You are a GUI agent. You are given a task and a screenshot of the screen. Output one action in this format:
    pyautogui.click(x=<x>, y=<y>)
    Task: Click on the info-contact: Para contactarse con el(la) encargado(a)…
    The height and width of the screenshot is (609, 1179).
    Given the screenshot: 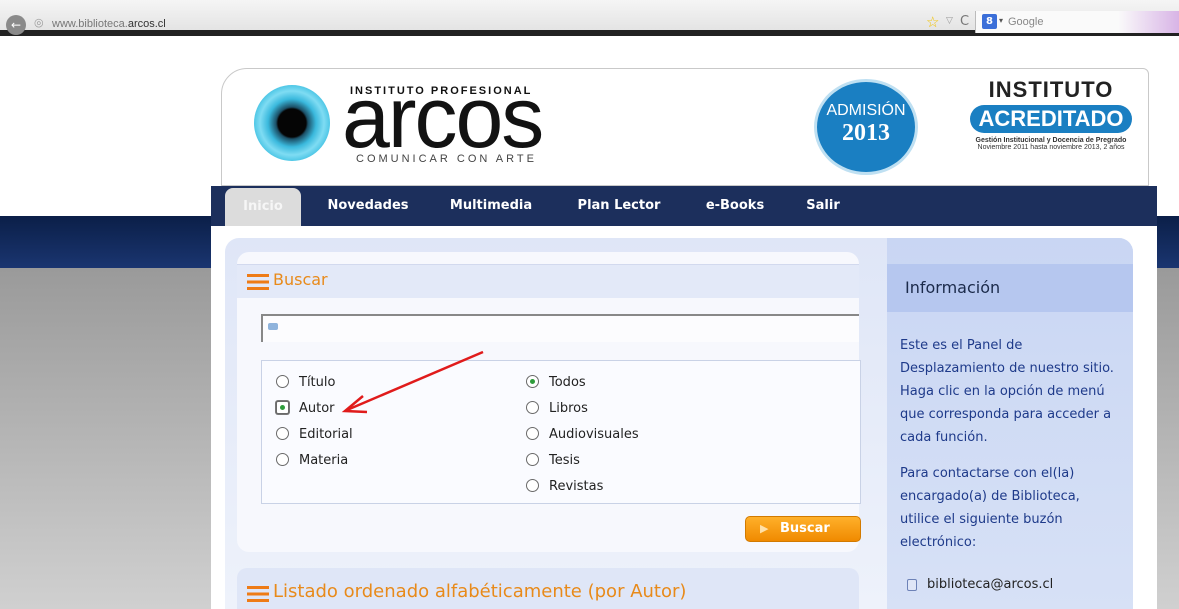 What is the action you would take?
    pyautogui.click(x=1014, y=508)
    